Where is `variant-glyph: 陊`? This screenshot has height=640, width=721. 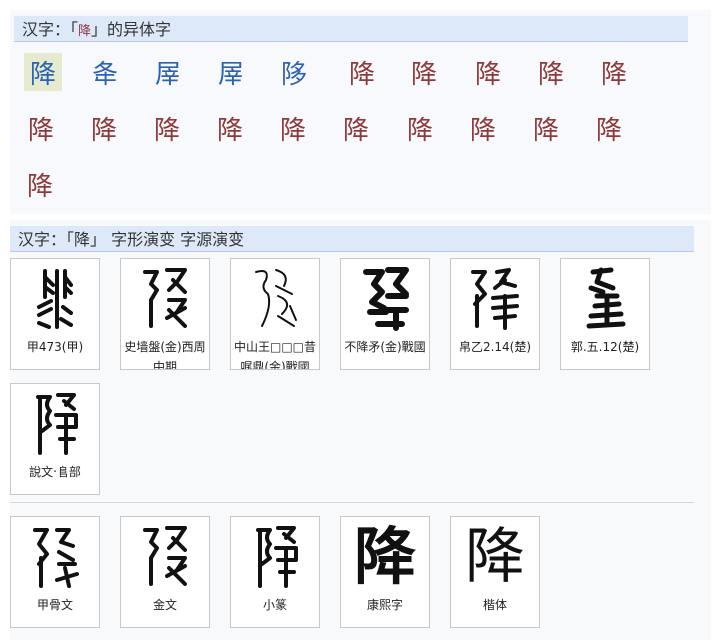
variant-glyph: 陊 is located at coordinates (294, 72).